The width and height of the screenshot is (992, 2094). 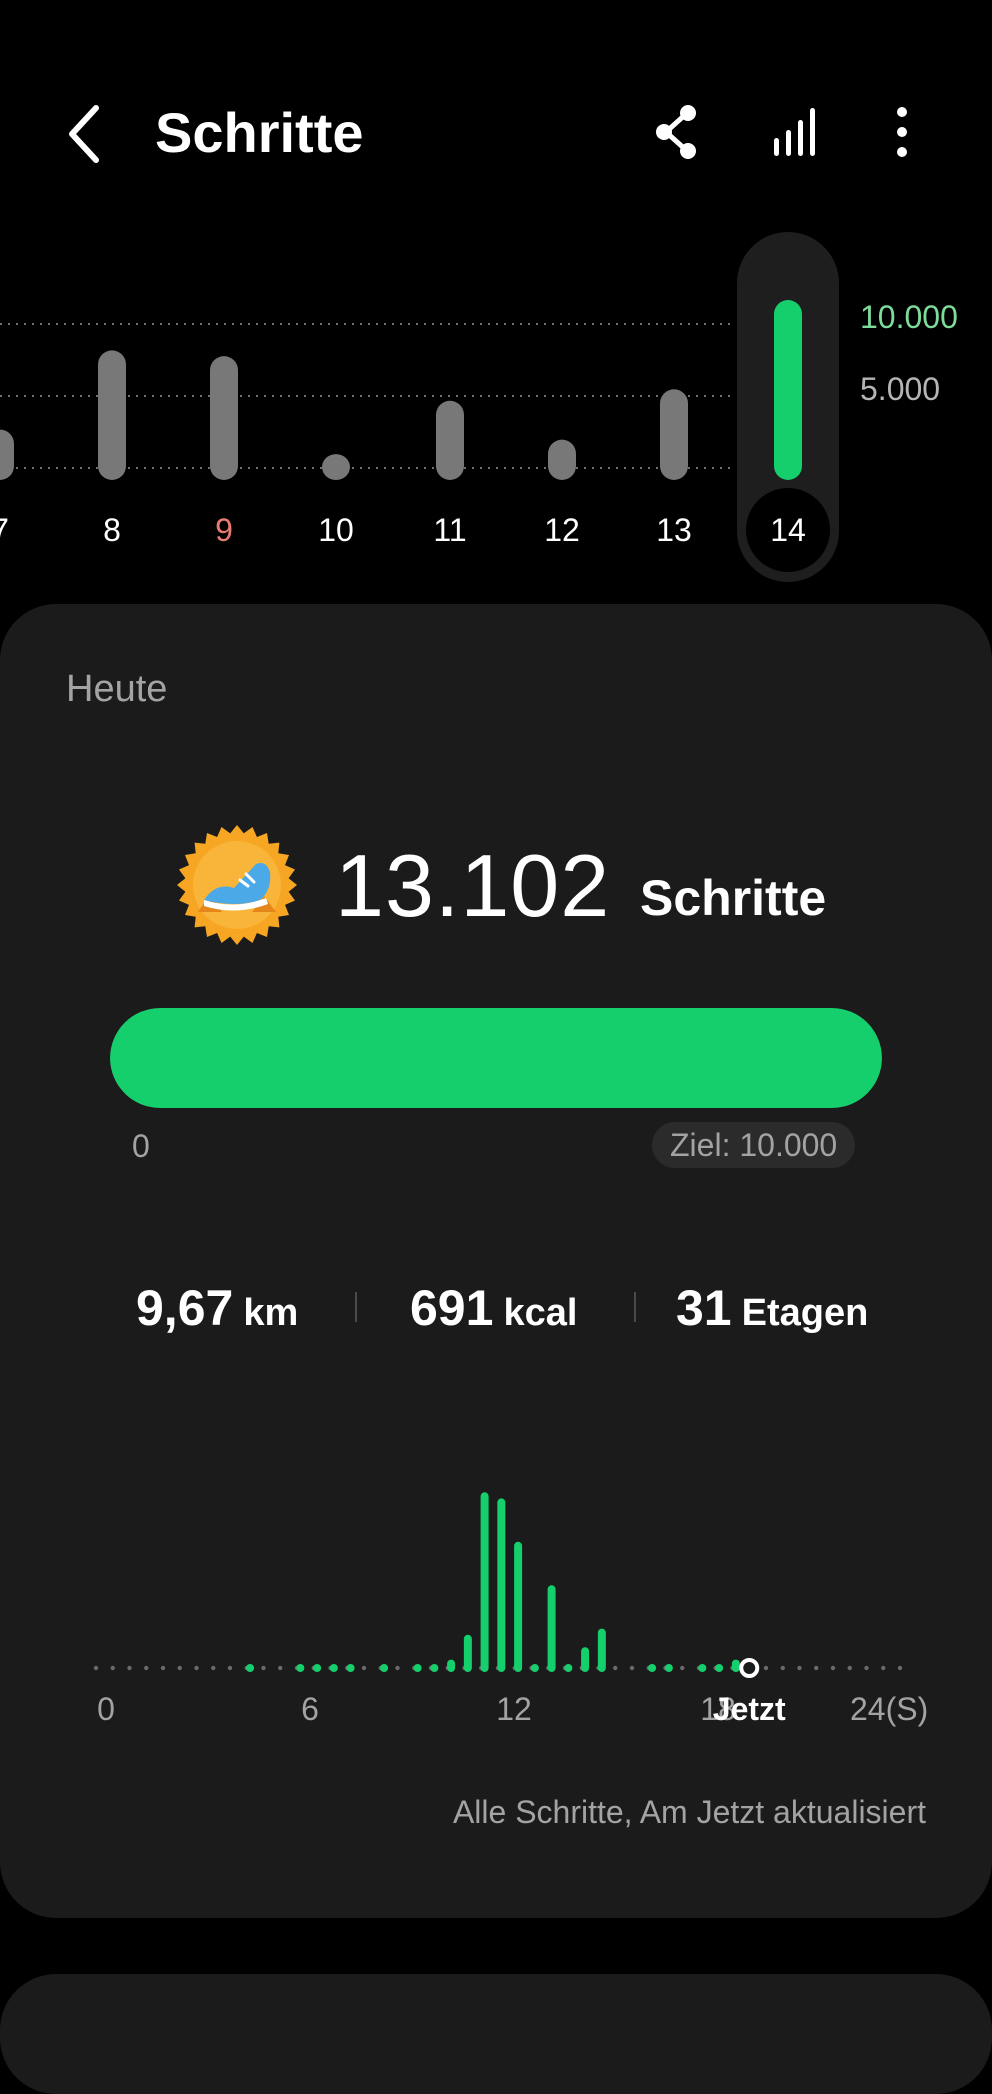 I want to click on steps-count: 13.102, so click(x=473, y=885).